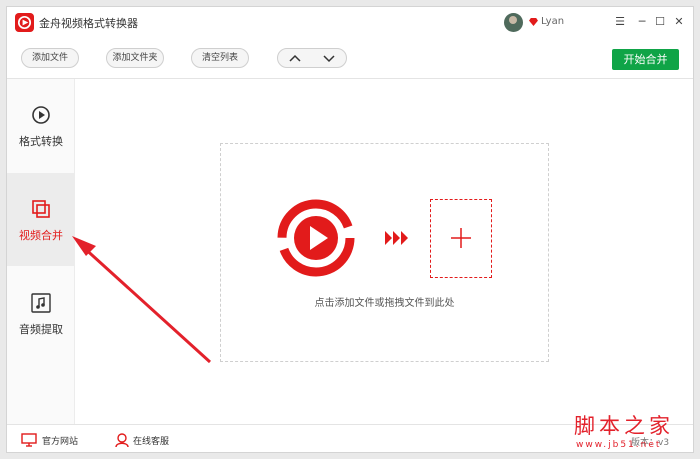 Image resolution: width=700 pixels, height=459 pixels. I want to click on close-icon: ✕, so click(679, 22).